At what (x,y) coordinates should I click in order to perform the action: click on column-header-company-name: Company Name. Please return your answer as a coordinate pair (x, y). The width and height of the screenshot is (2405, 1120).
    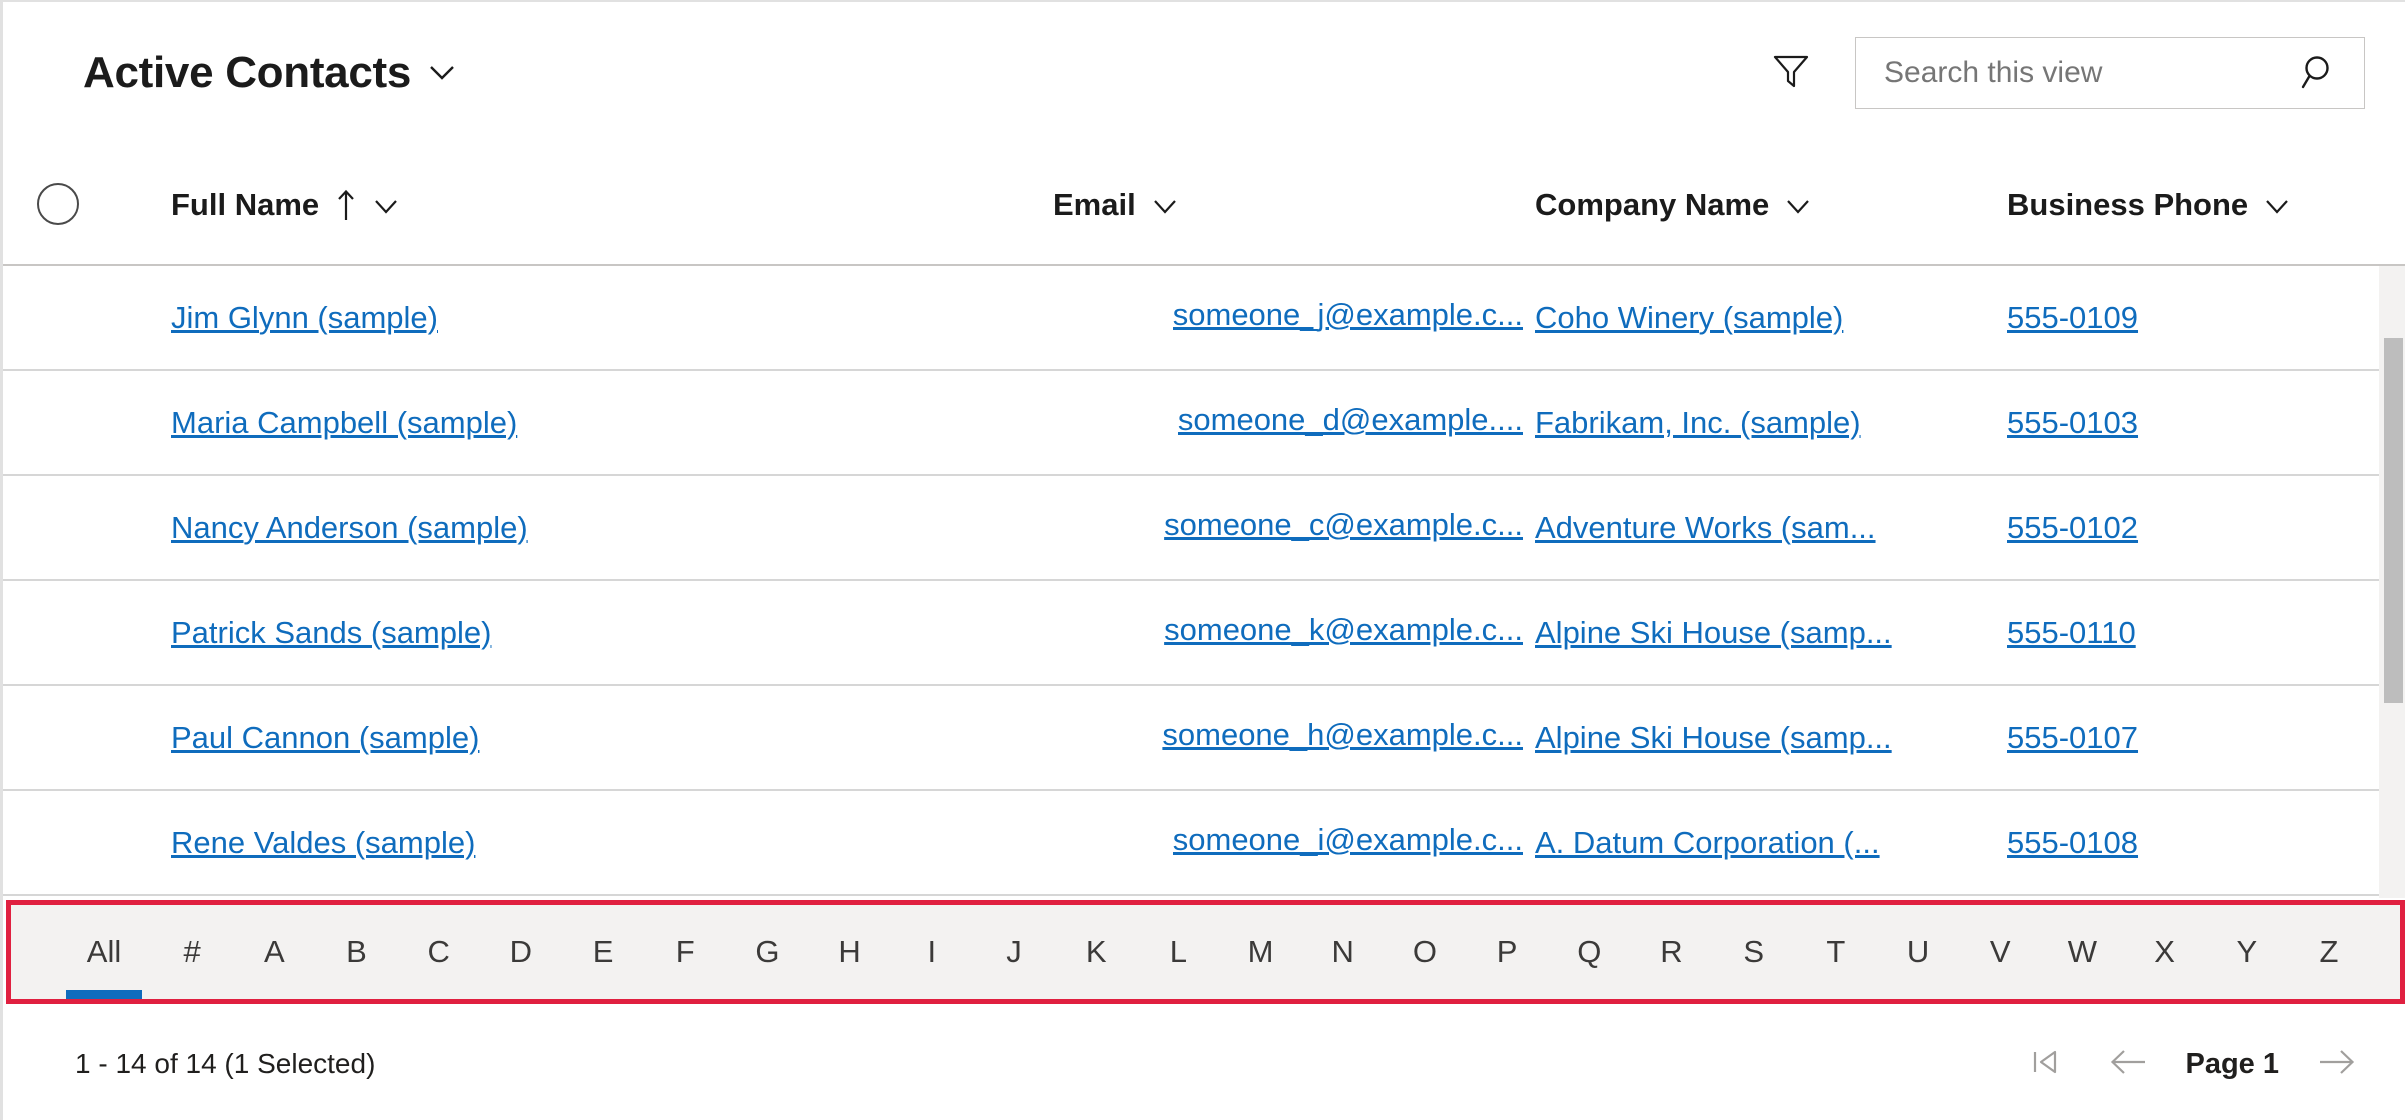
    Looking at the image, I should click on (1758, 204).